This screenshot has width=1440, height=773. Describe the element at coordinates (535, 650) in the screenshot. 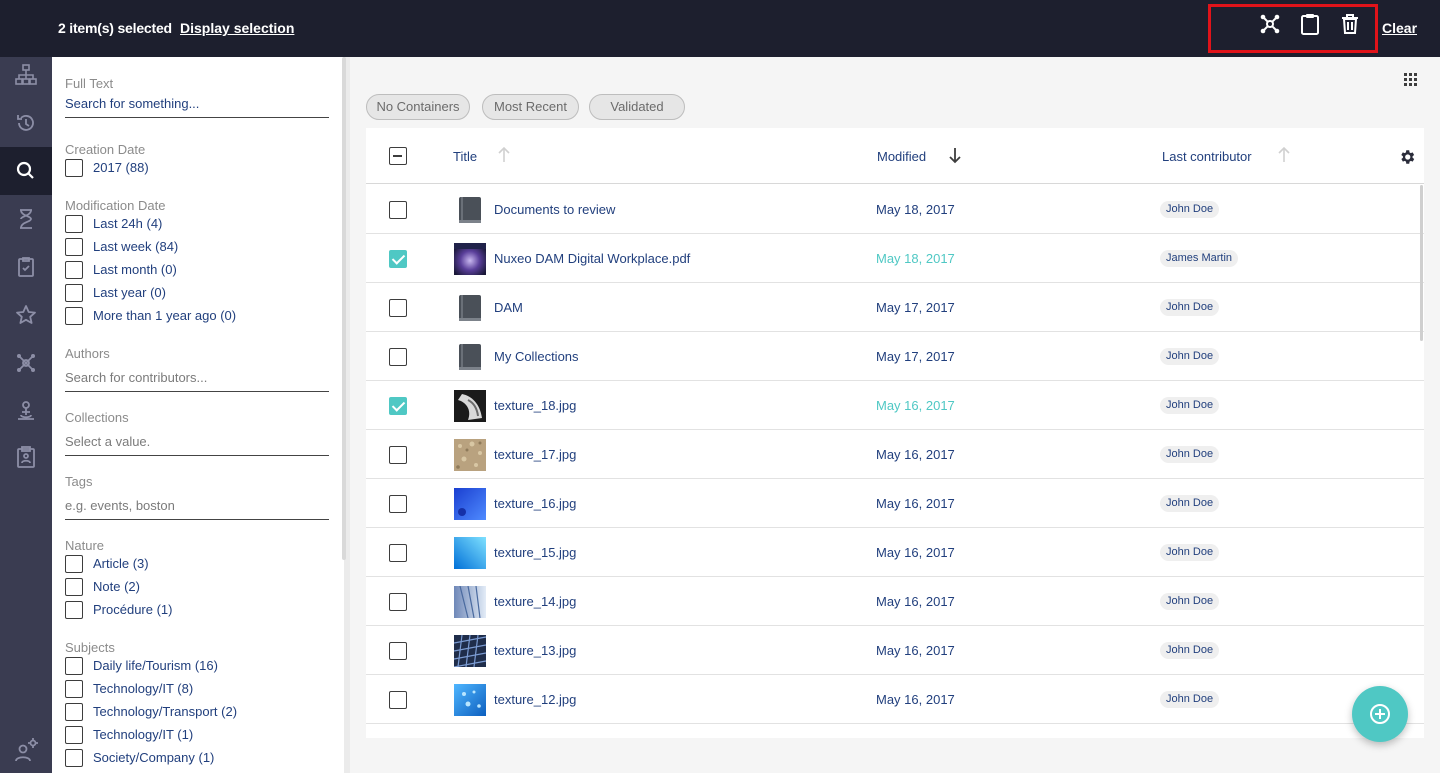

I see `row-title: texture_13.jpg` at that location.